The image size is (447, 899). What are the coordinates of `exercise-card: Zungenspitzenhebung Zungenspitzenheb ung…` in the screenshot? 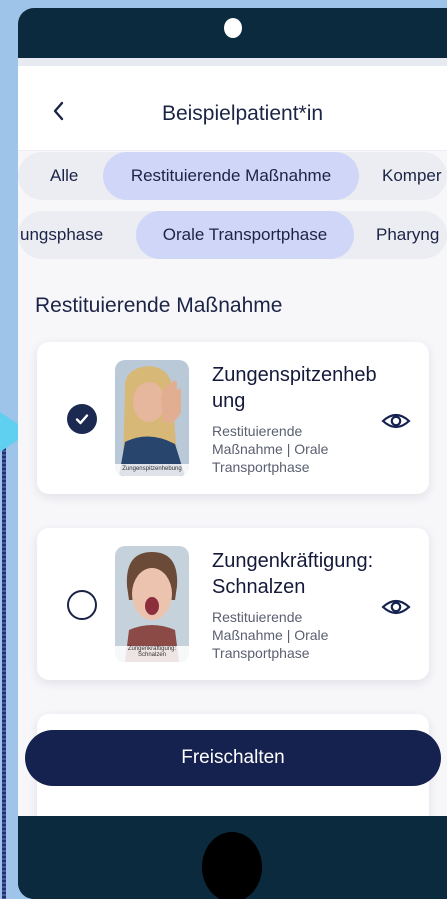 It's located at (233, 418).